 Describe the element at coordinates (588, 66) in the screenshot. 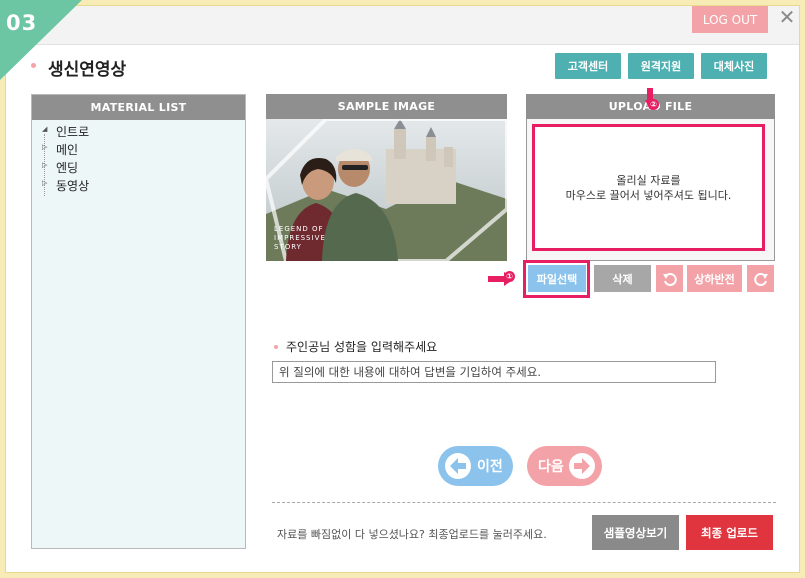

I see `support-button: 고객센터` at that location.